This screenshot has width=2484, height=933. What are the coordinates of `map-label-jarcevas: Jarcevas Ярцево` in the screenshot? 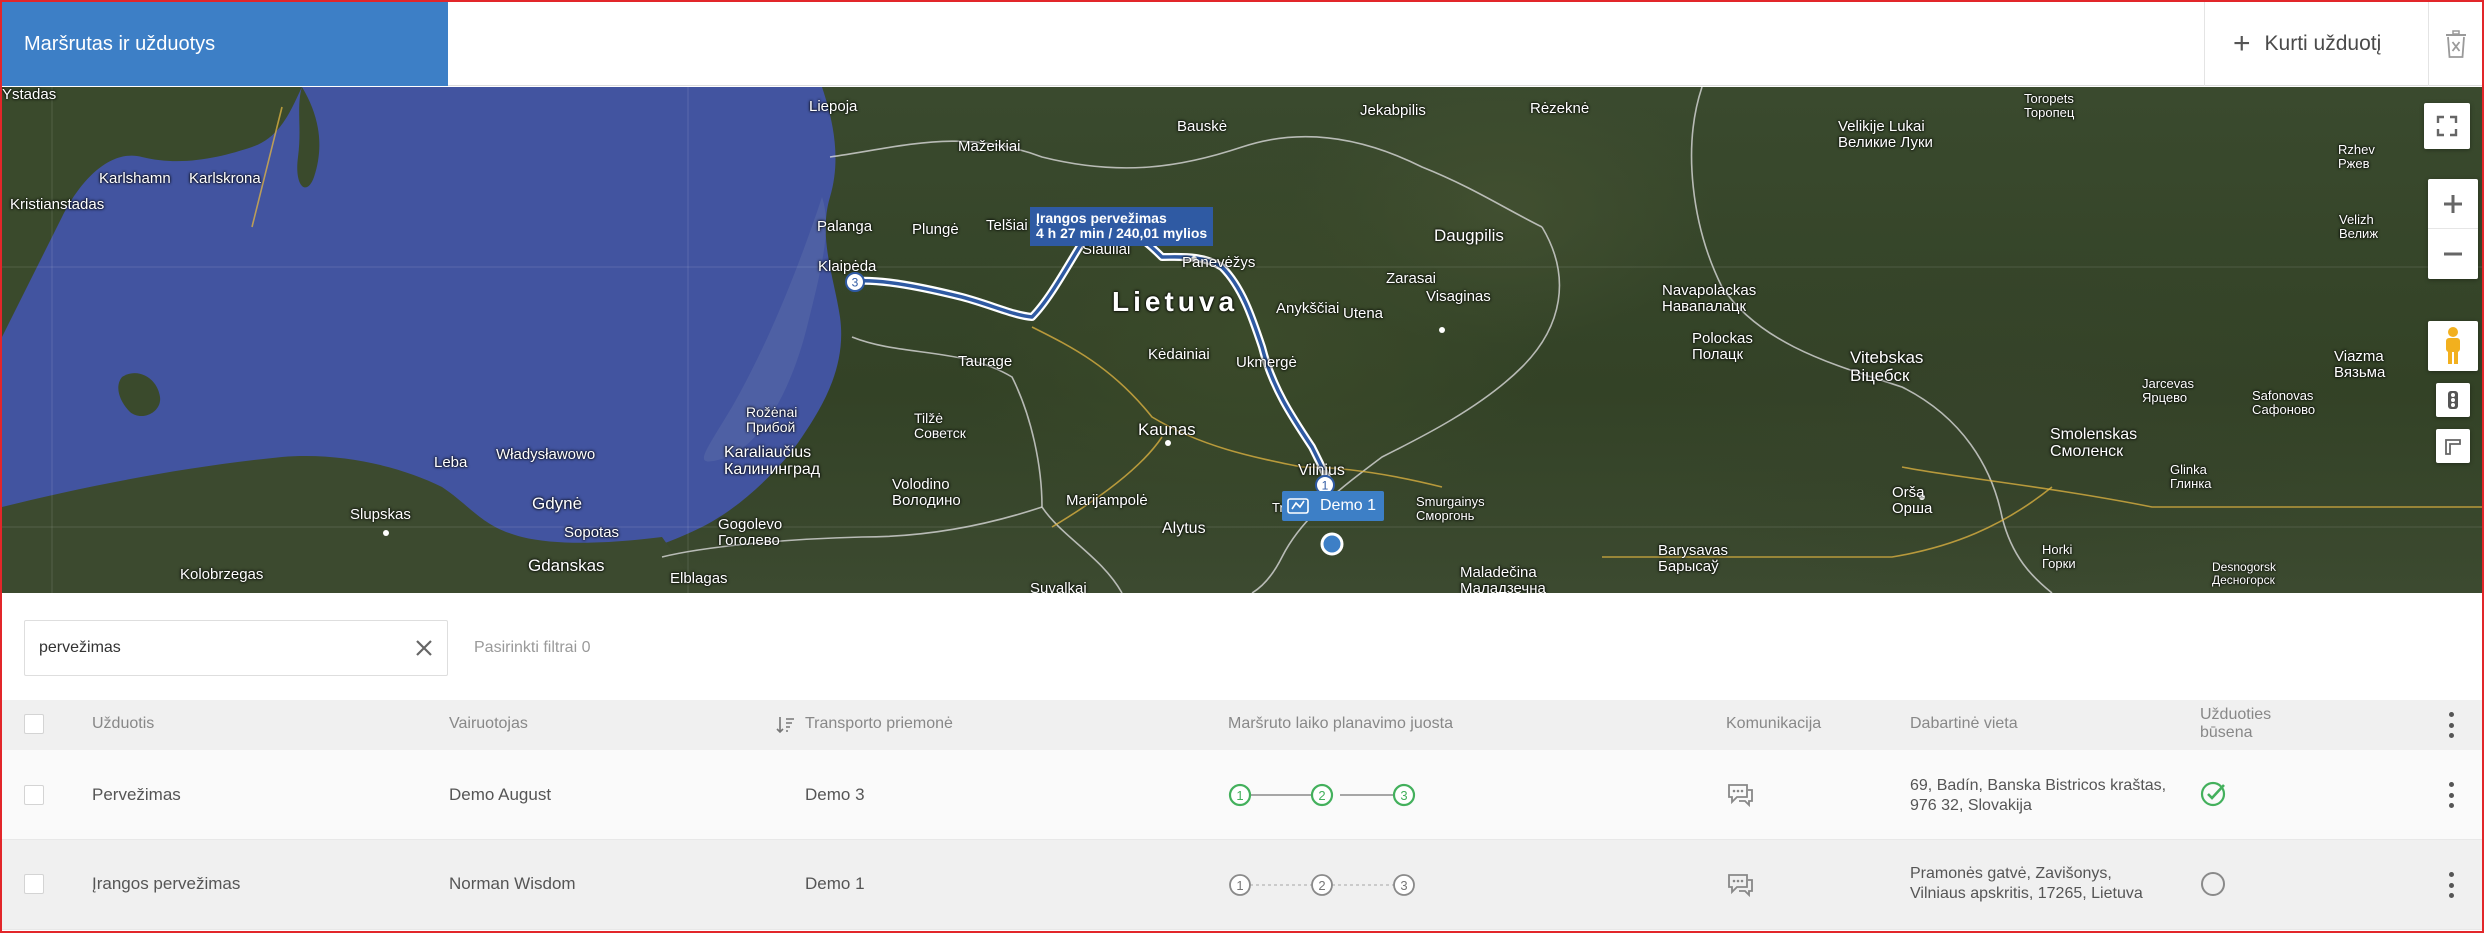 It's located at (2168, 390).